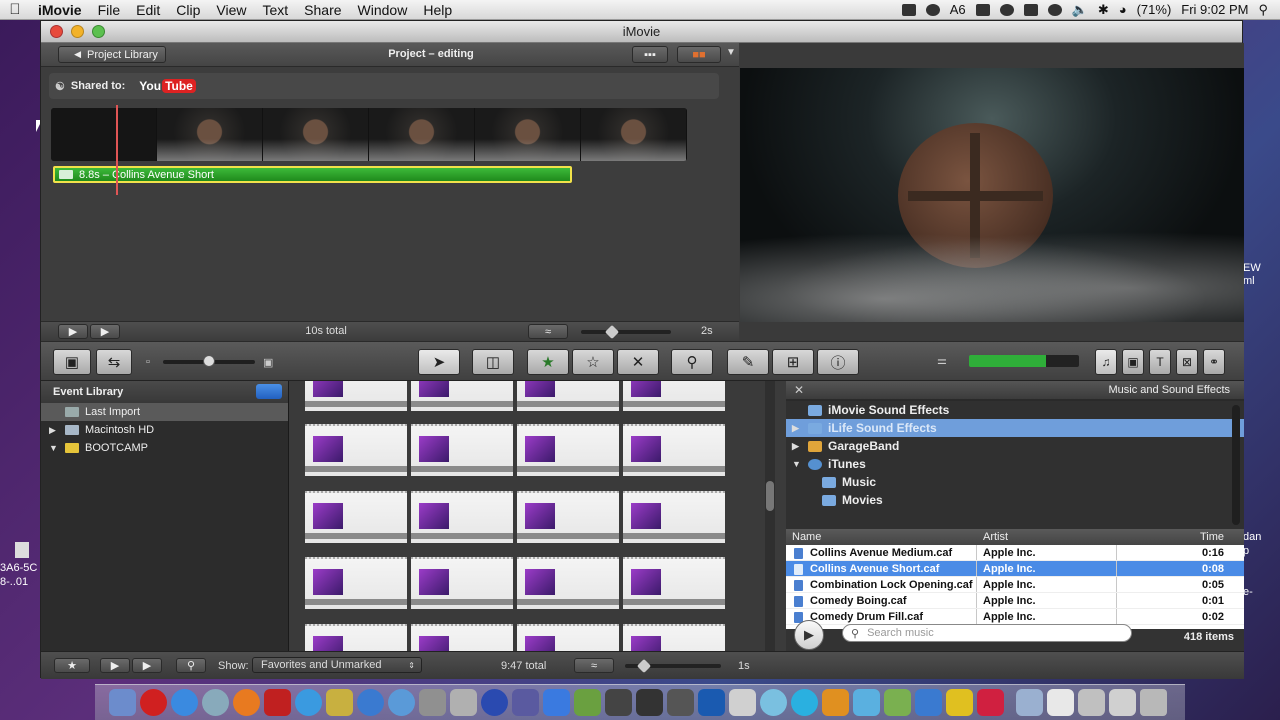 The width and height of the screenshot is (1280, 720). Describe the element at coordinates (680, 702) in the screenshot. I see `video-dock-icon` at that location.